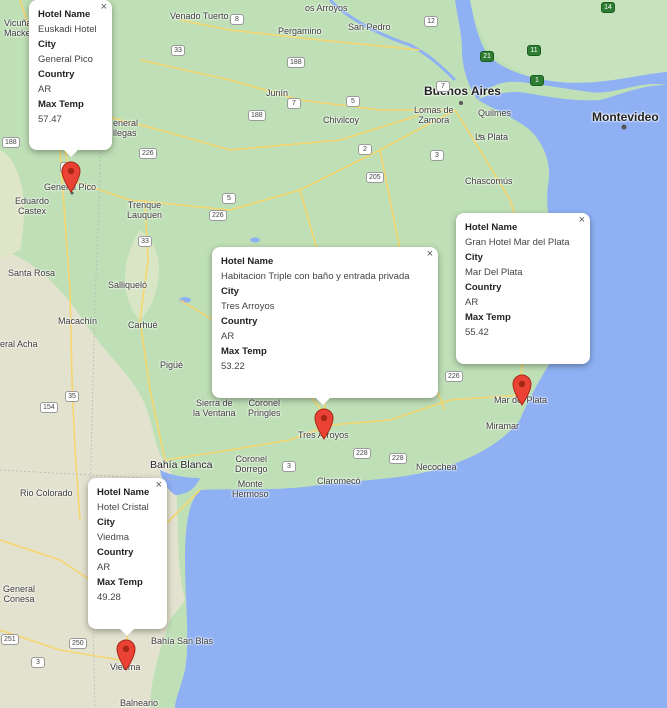 The width and height of the screenshot is (667, 708). I want to click on label-necochea: Necochea, so click(436, 467).